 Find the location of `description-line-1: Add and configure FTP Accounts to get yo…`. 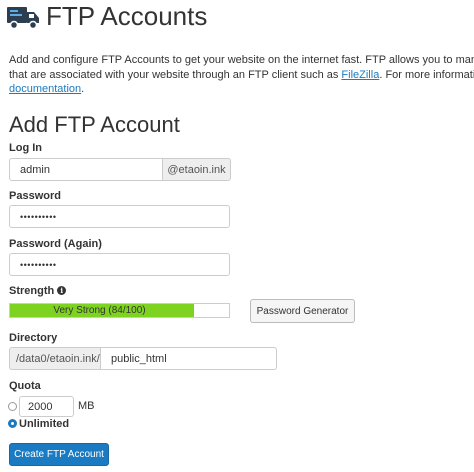

description-line-1: Add and configure FTP Accounts to get yo… is located at coordinates (241, 60).